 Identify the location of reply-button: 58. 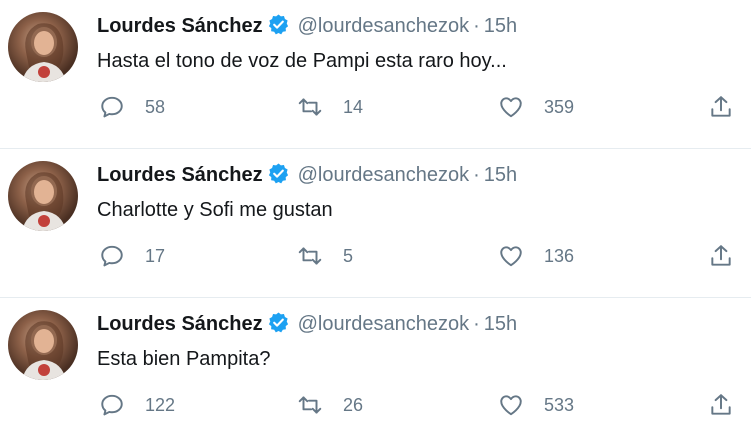
(132, 107).